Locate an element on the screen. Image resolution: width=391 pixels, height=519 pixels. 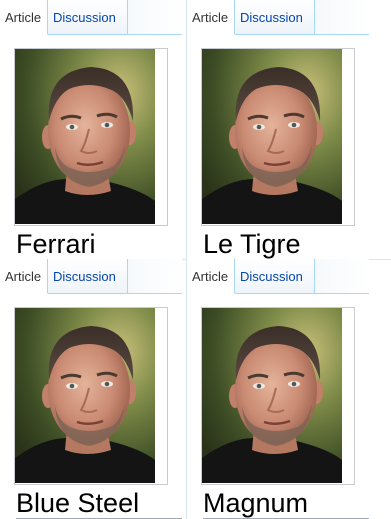
caption: Le Tigre is located at coordinates (286, 244).